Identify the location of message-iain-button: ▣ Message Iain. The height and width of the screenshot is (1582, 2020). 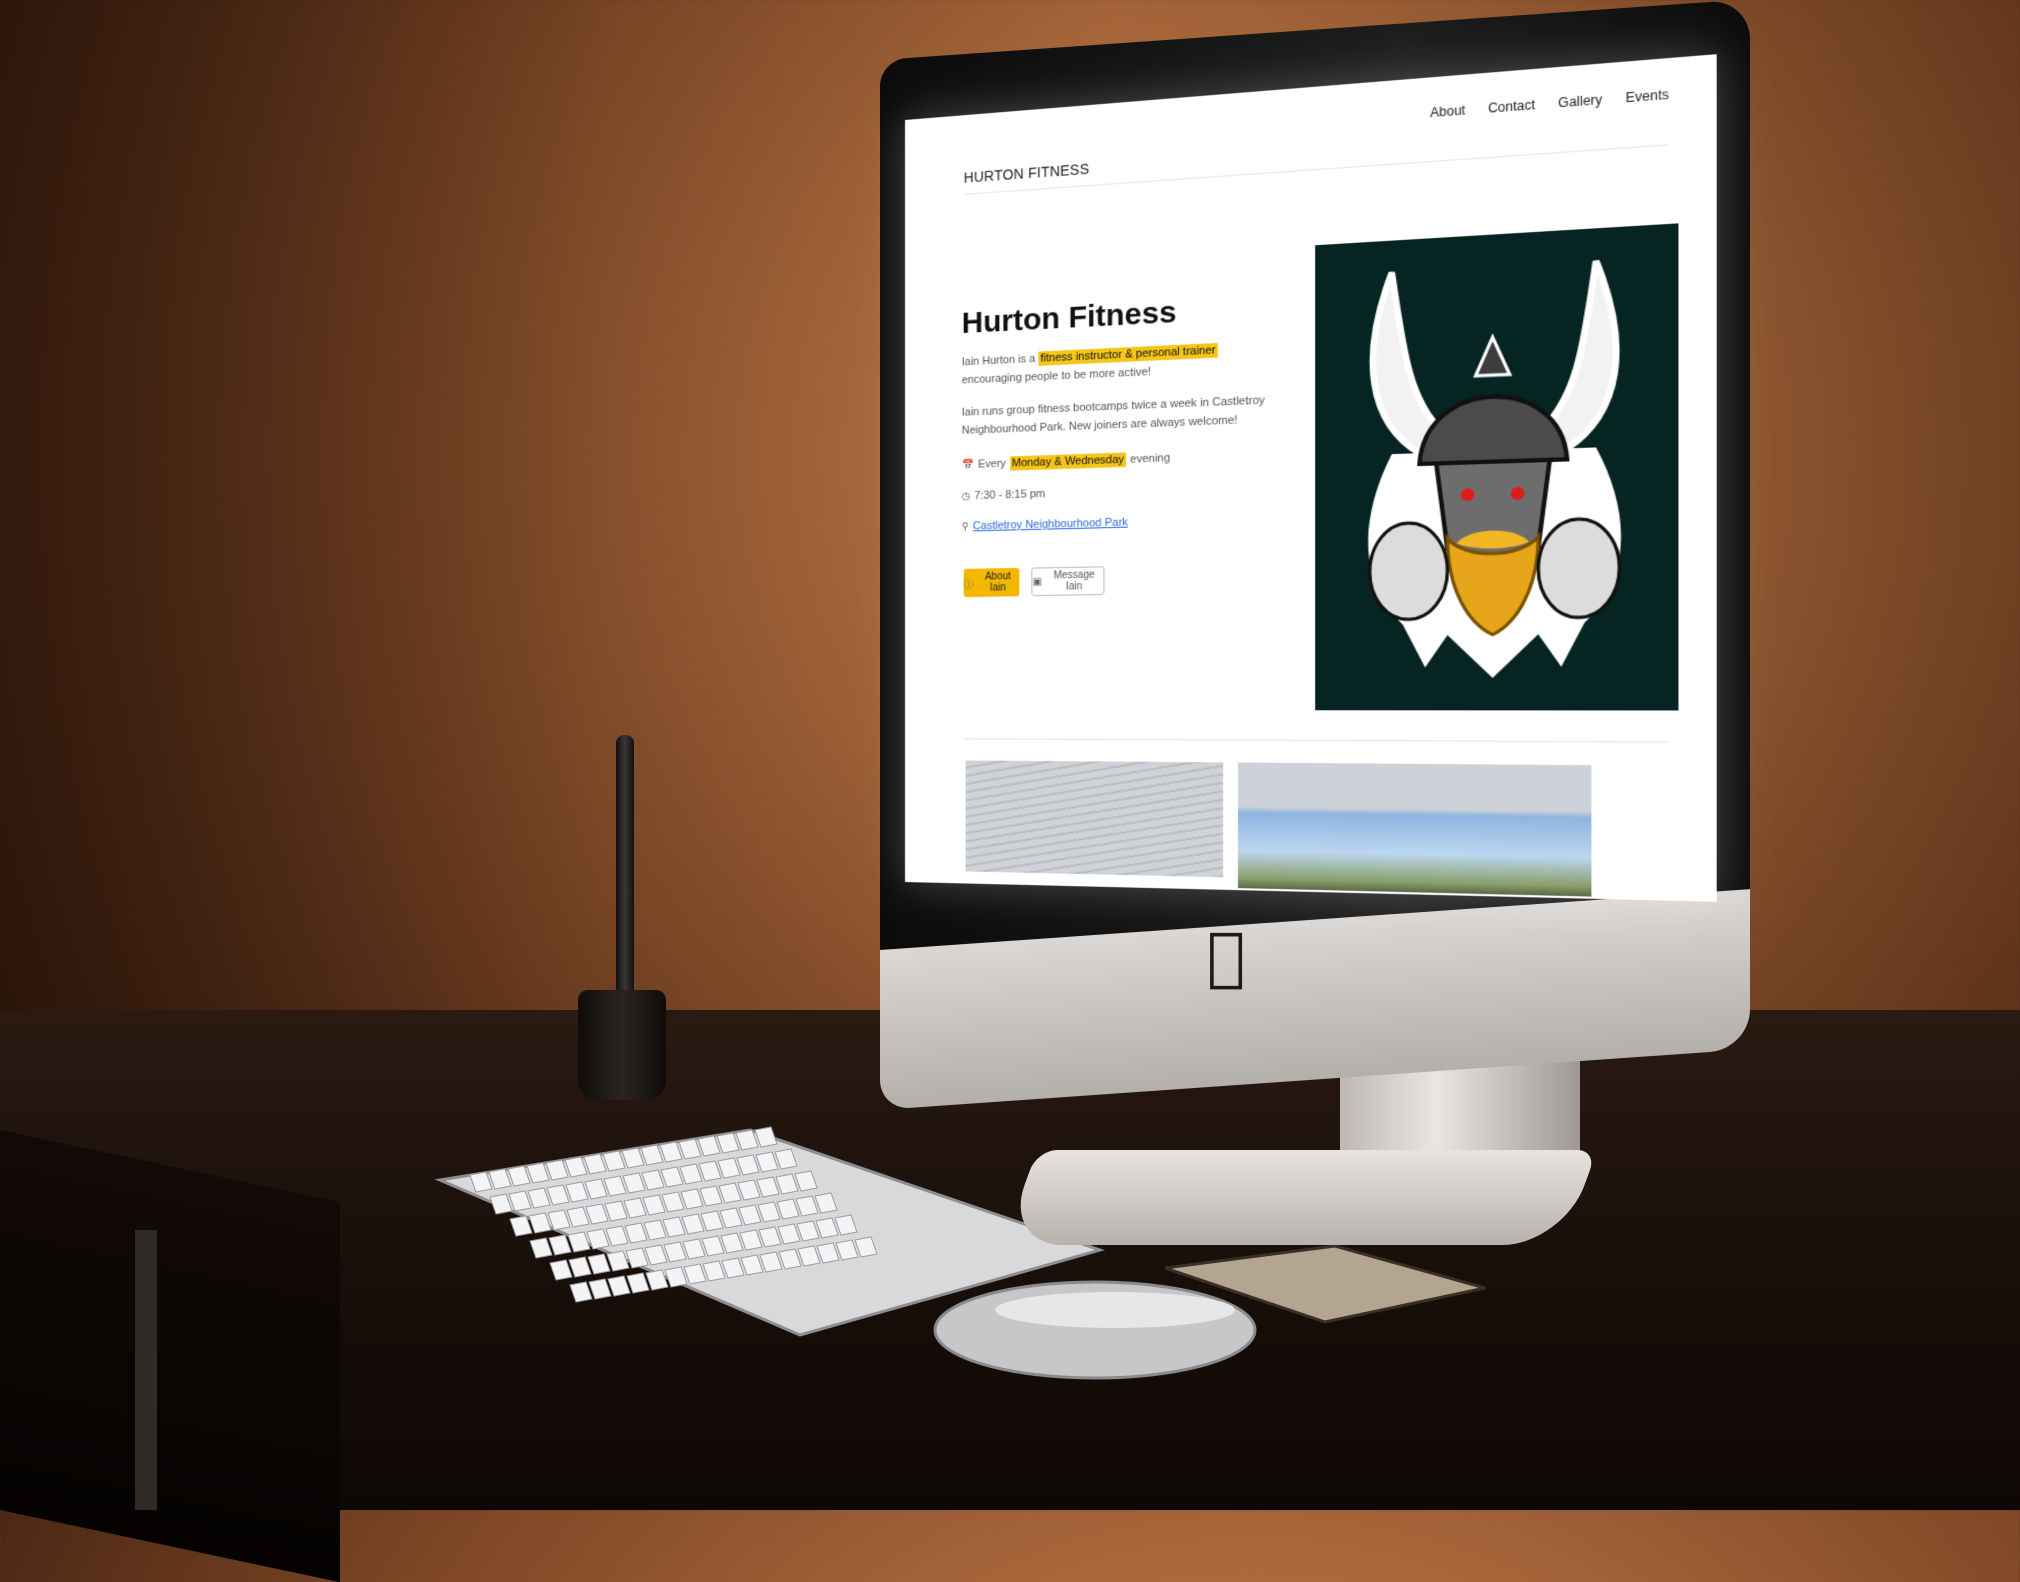
(1068, 581).